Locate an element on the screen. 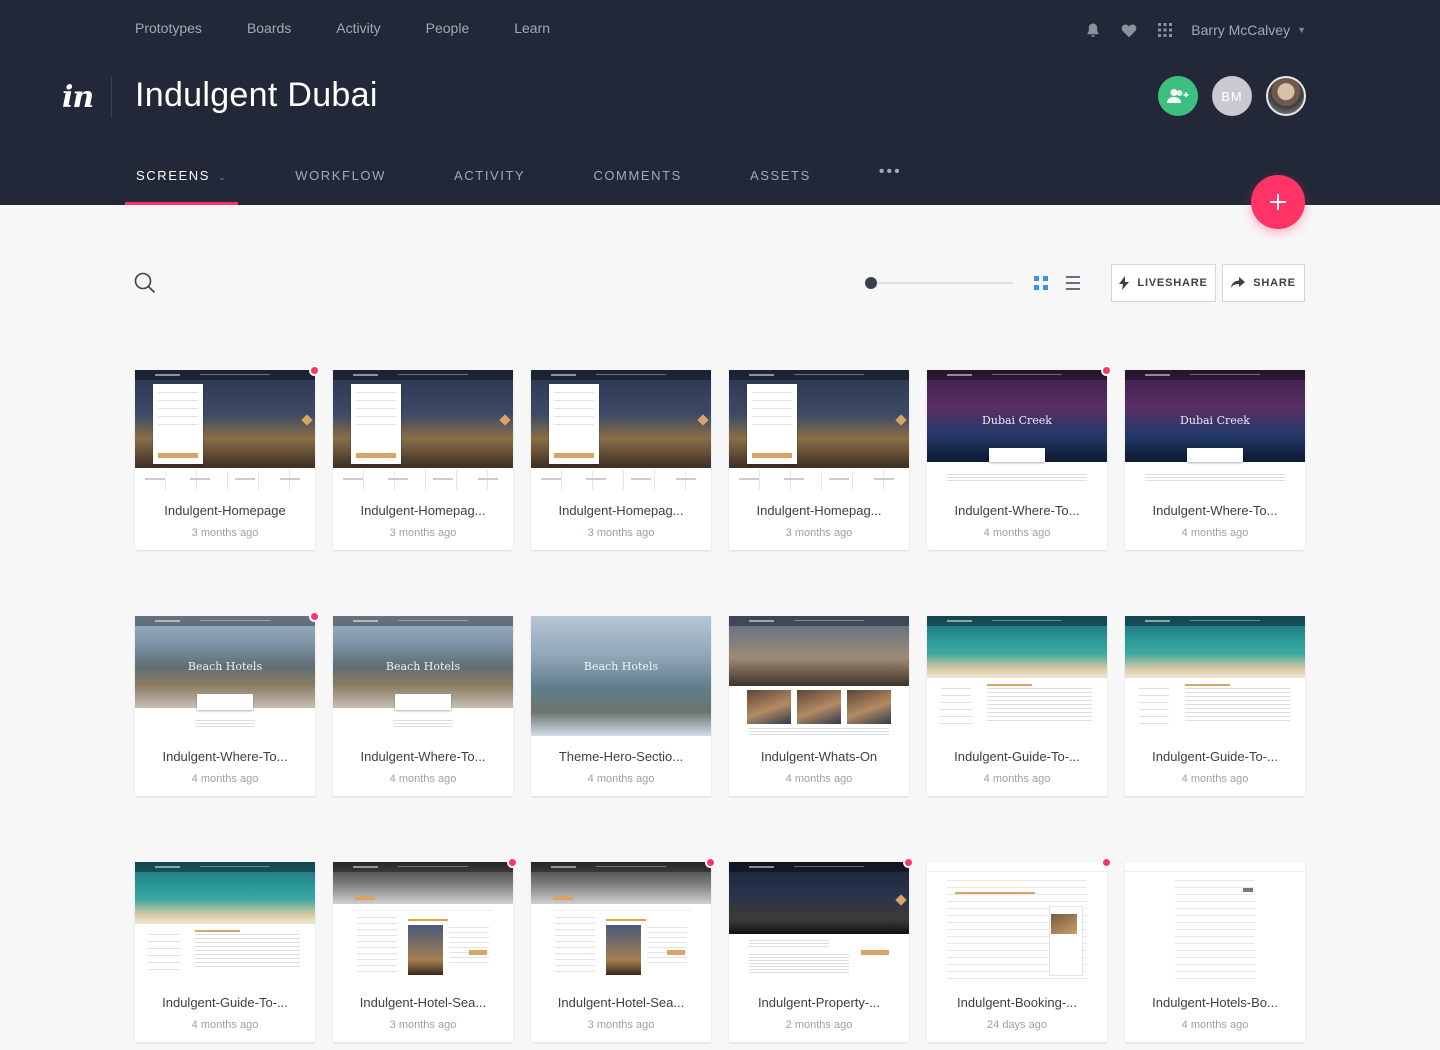  screen-card: Indulgent-Whats-On 4 months ago is located at coordinates (819, 706).